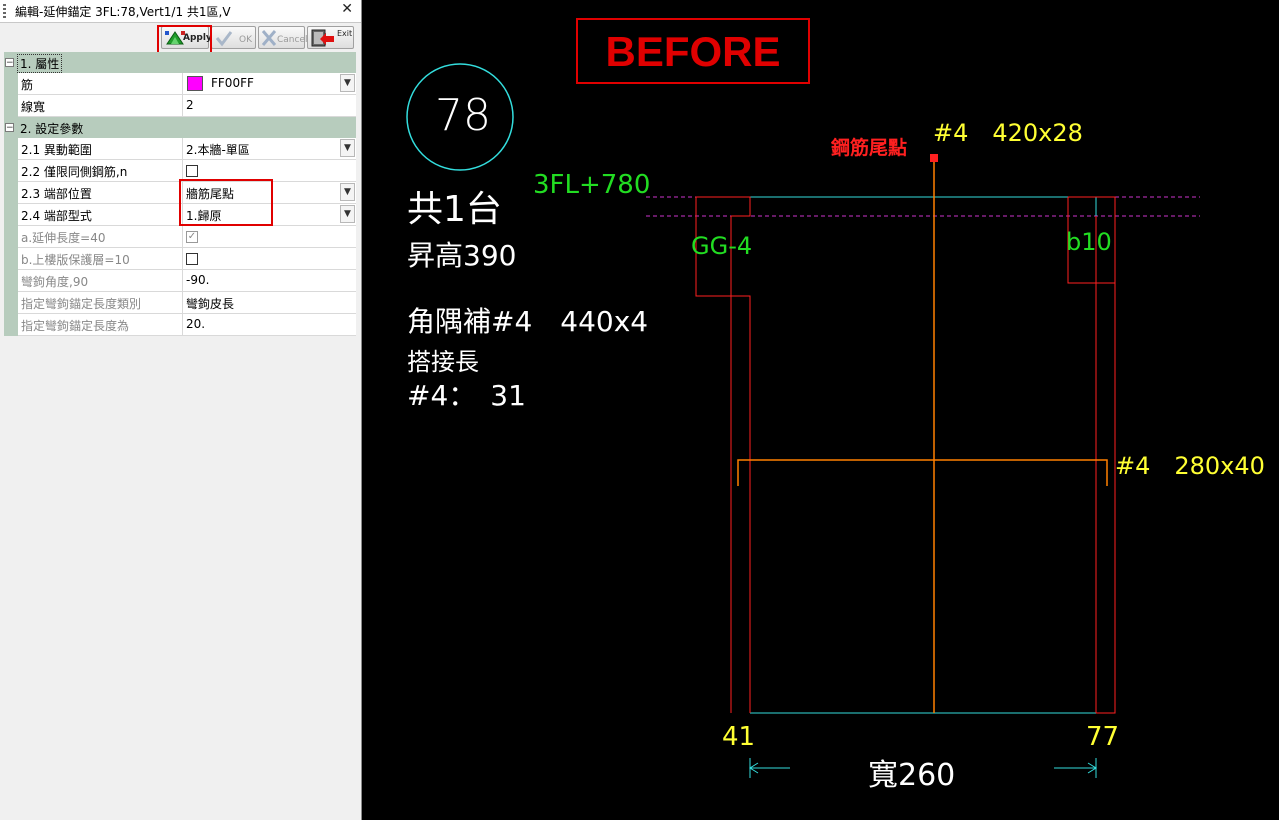 The height and width of the screenshot is (820, 1279). I want to click on hook-length-field: 20., so click(269, 325).